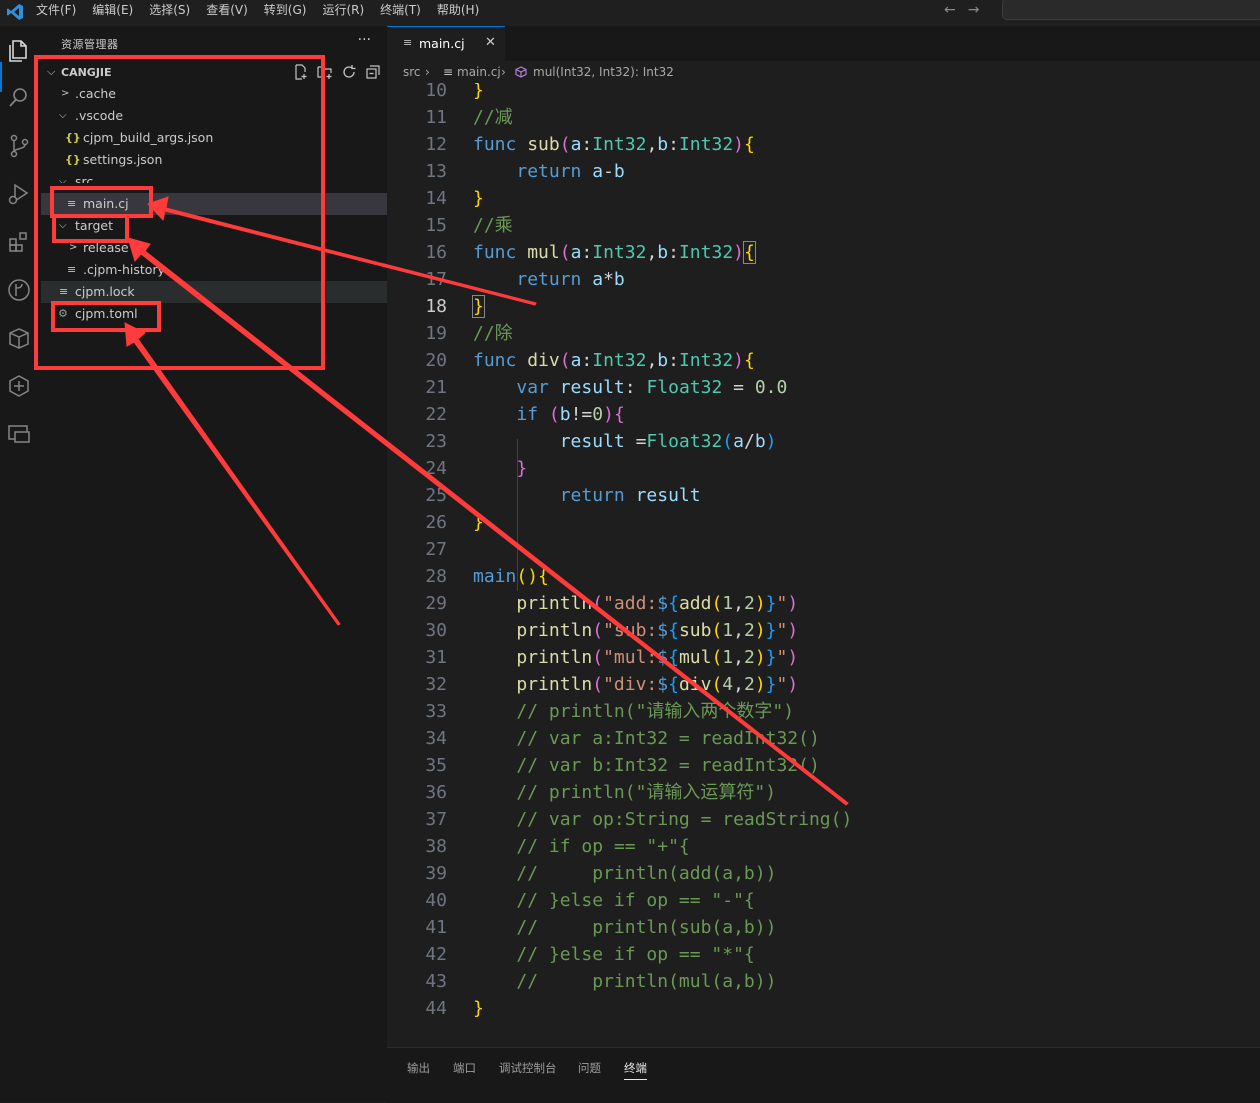 This screenshot has width=1260, height=1103. I want to click on tree-file-cjpm-build-args: {} cjpm_build_args.json, so click(214, 138).